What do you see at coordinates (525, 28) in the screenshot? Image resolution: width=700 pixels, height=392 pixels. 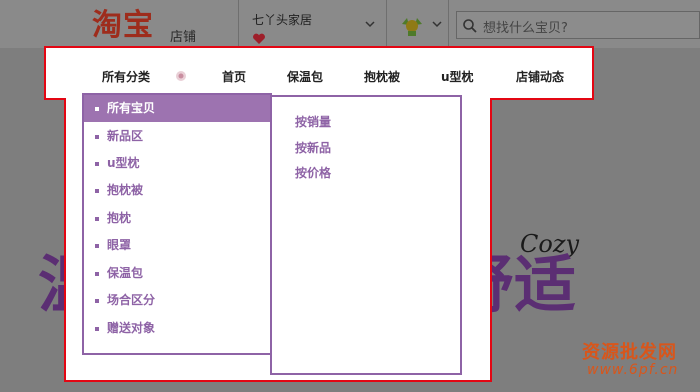 I see `search-placeholder: 想找什么宝贝?` at bounding box center [525, 28].